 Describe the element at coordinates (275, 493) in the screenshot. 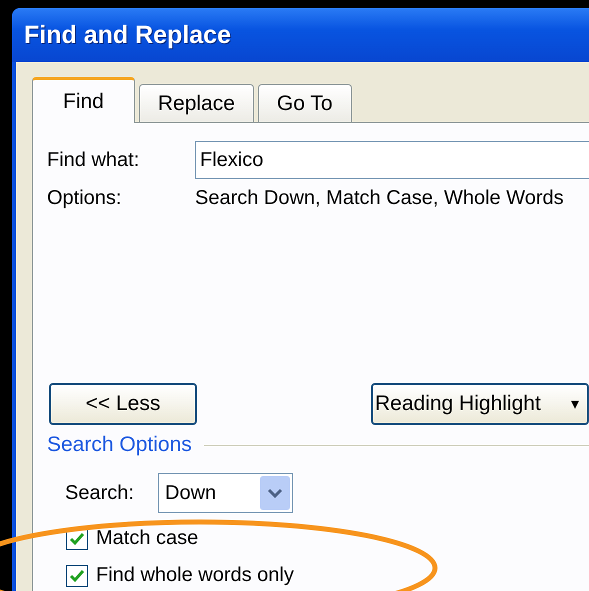

I see `chevron-down-icon` at that location.